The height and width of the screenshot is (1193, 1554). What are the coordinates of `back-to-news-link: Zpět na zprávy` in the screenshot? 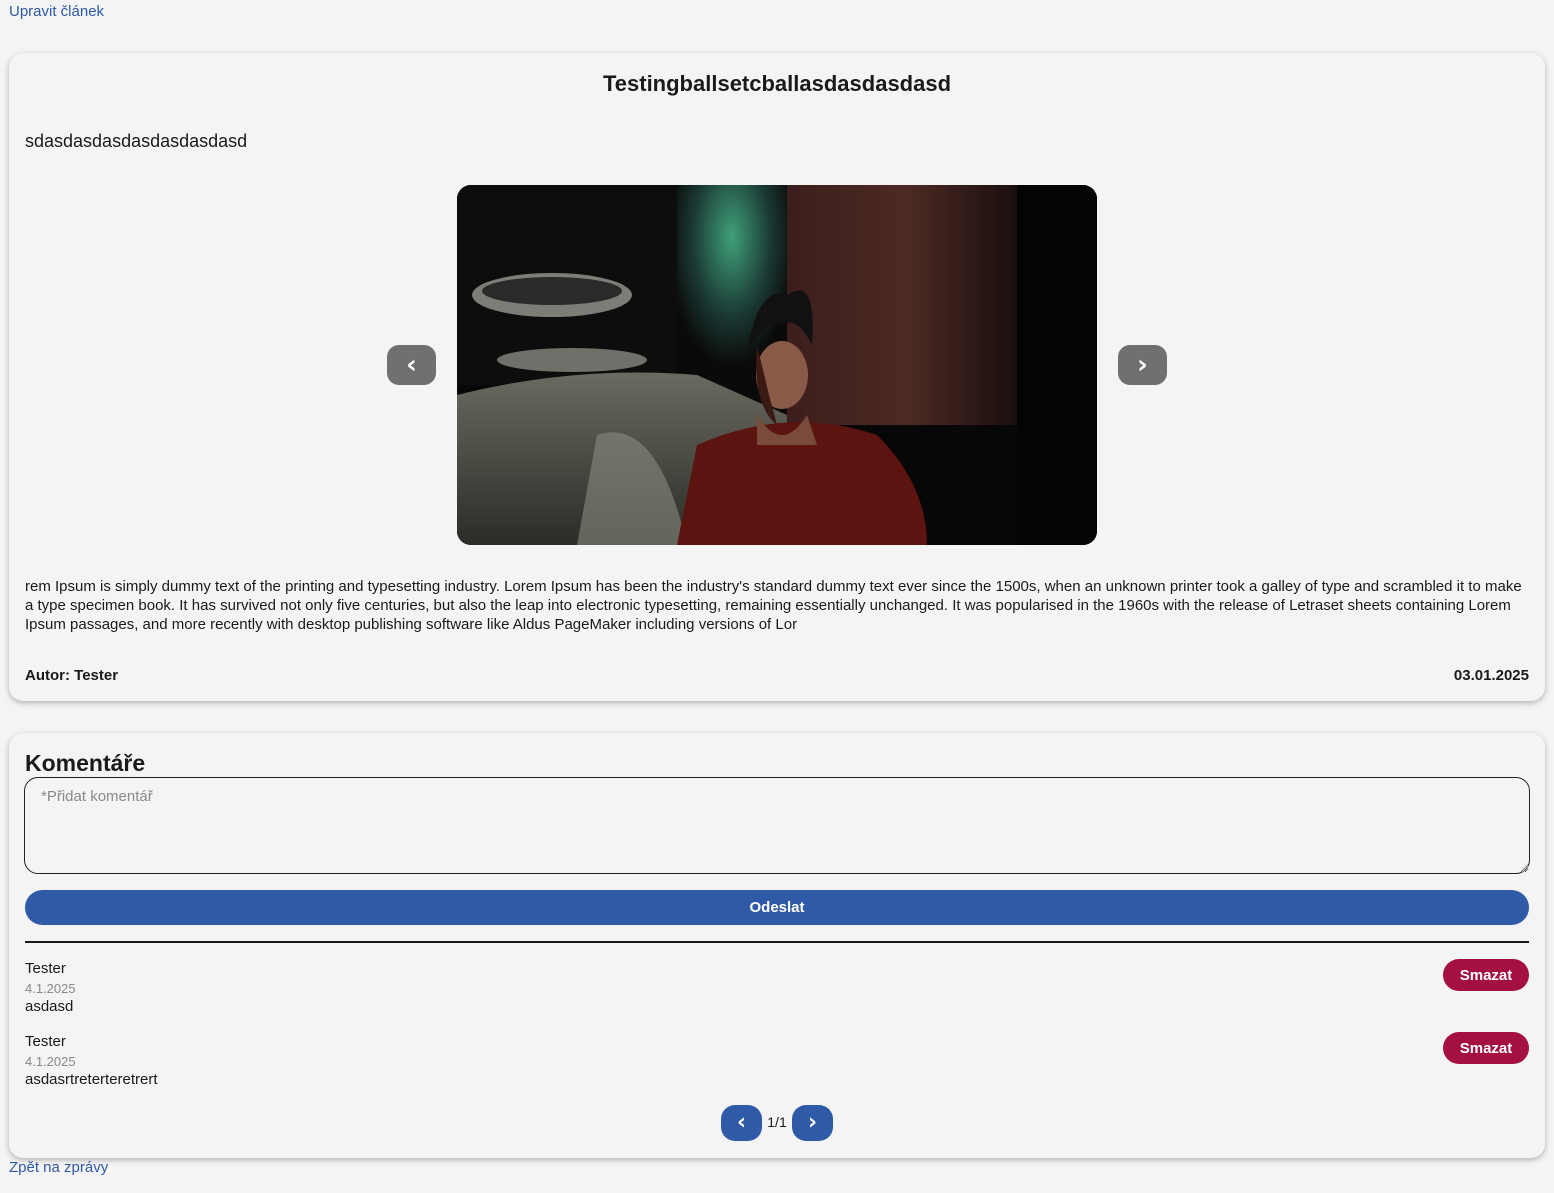 It's located at (58, 1167).